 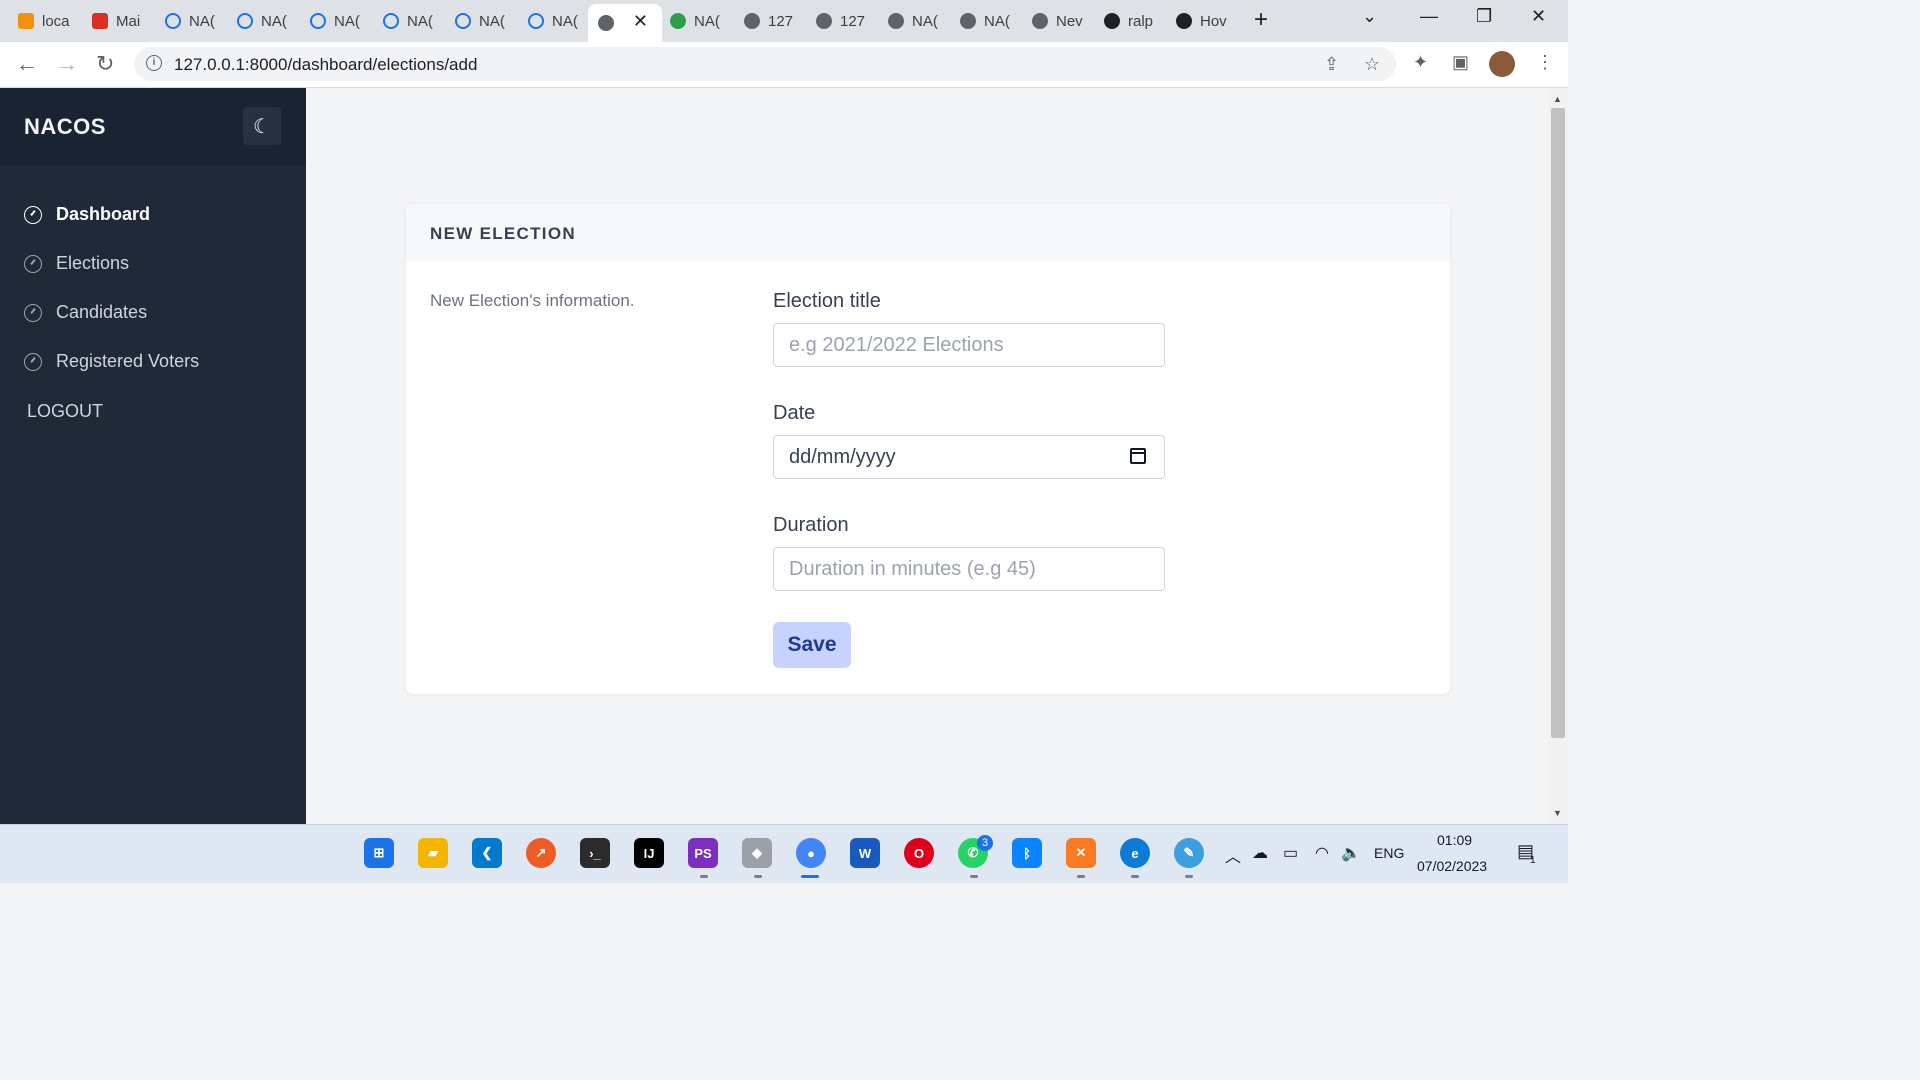 I want to click on browser-tab: Nev, so click(x=1063, y=21).